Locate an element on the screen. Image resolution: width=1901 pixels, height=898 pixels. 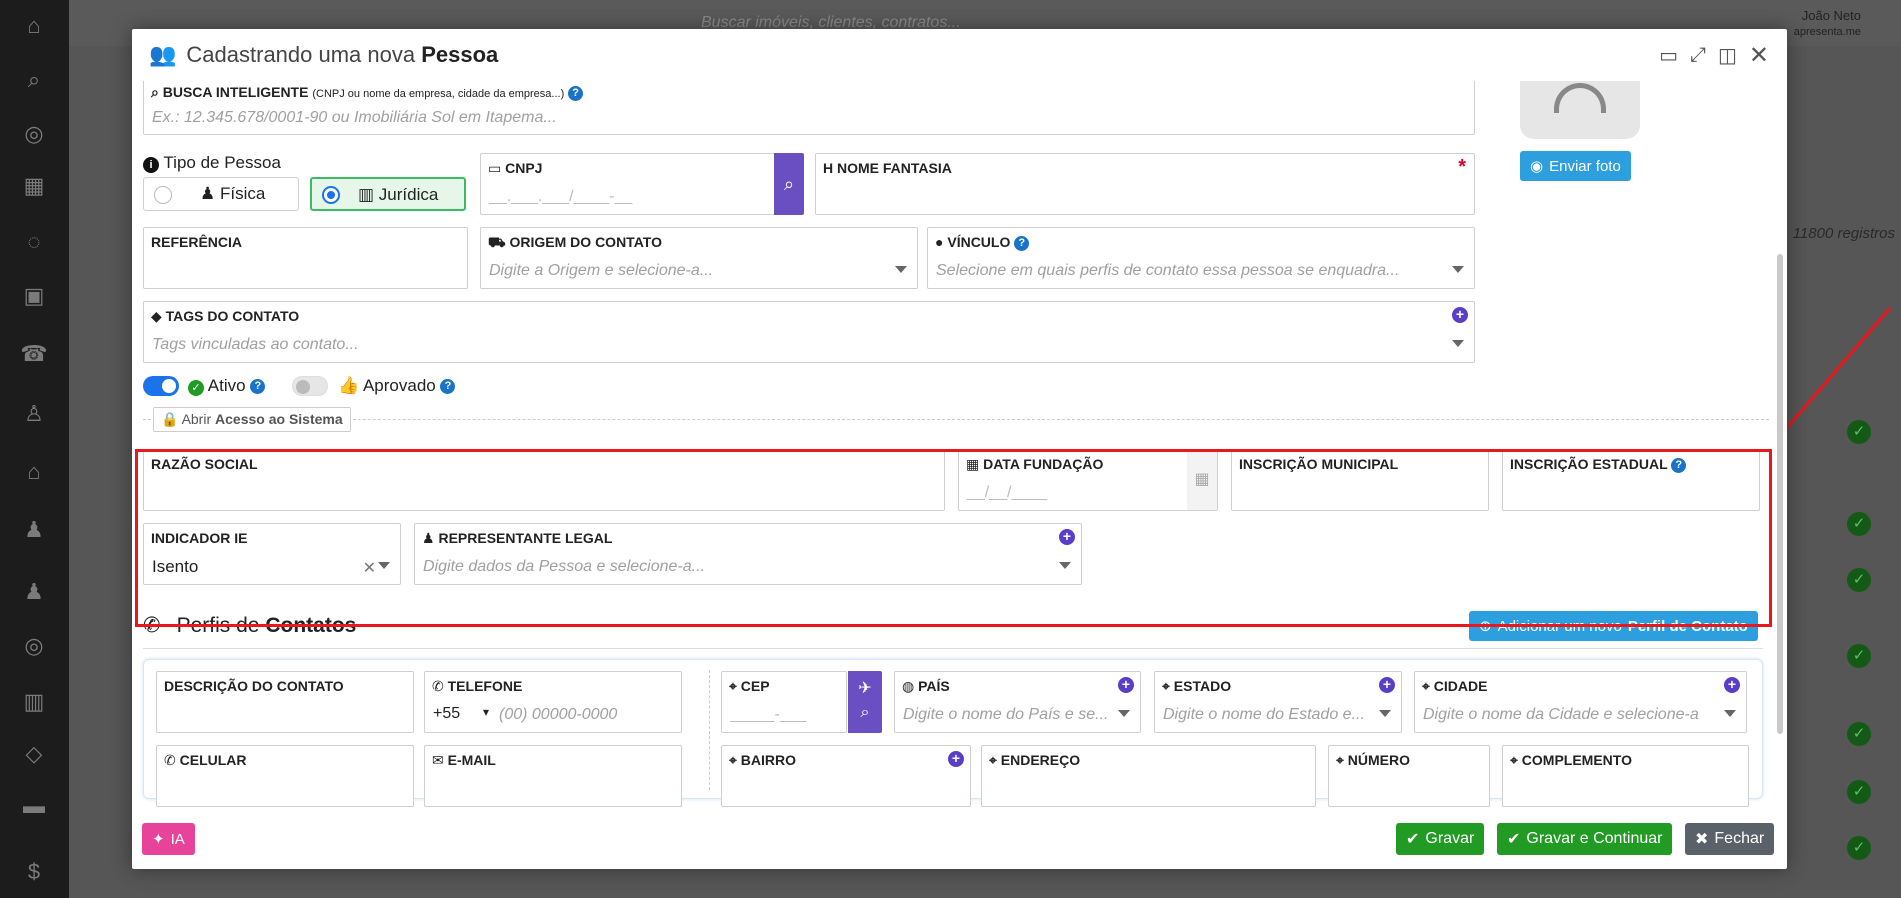
folder-icon: ▬ is located at coordinates (34, 806).